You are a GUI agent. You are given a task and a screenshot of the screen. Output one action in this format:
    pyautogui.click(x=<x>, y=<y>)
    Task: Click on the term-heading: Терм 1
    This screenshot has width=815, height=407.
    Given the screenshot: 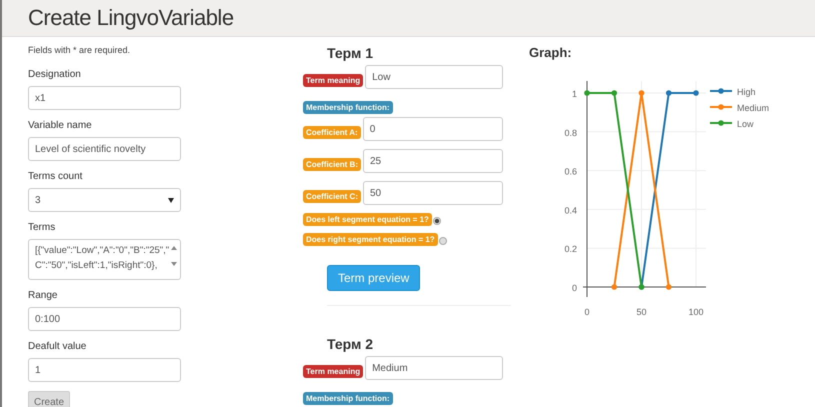 What is the action you would take?
    pyautogui.click(x=350, y=53)
    